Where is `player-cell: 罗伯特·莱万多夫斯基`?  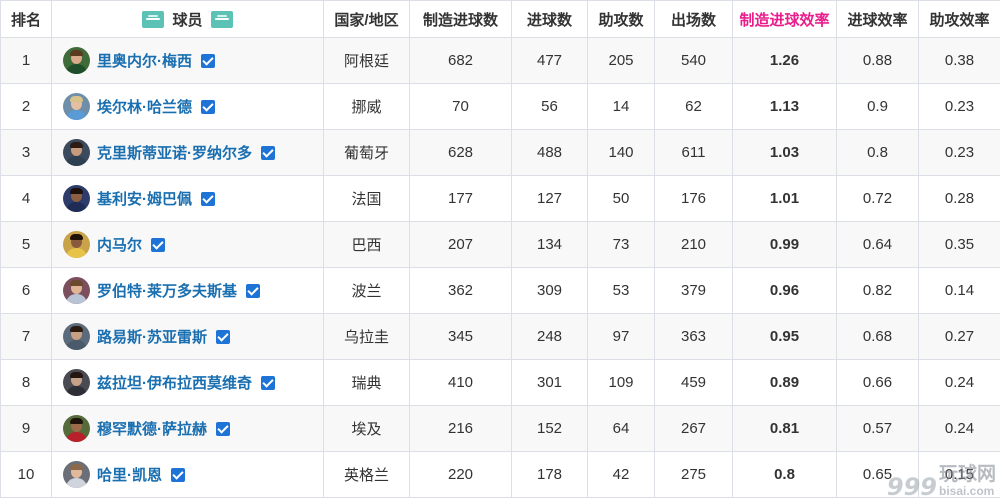 player-cell: 罗伯特·莱万多夫斯基 is located at coordinates (188, 291).